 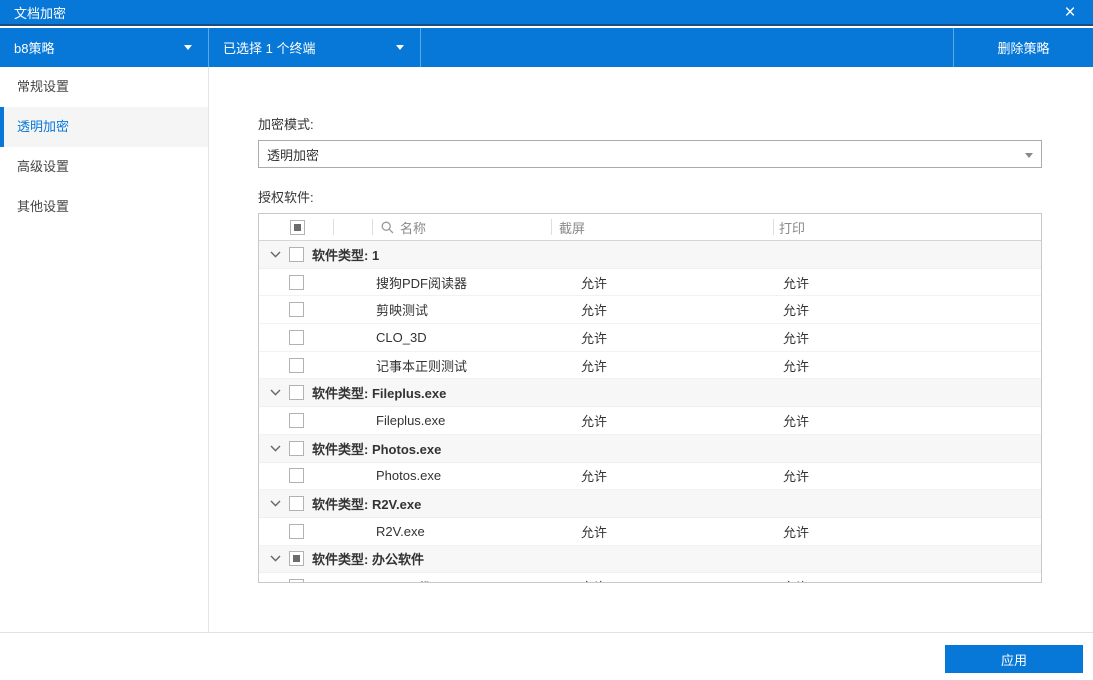 I want to click on group-row: 软件类型: R2V.exe, so click(x=650, y=504).